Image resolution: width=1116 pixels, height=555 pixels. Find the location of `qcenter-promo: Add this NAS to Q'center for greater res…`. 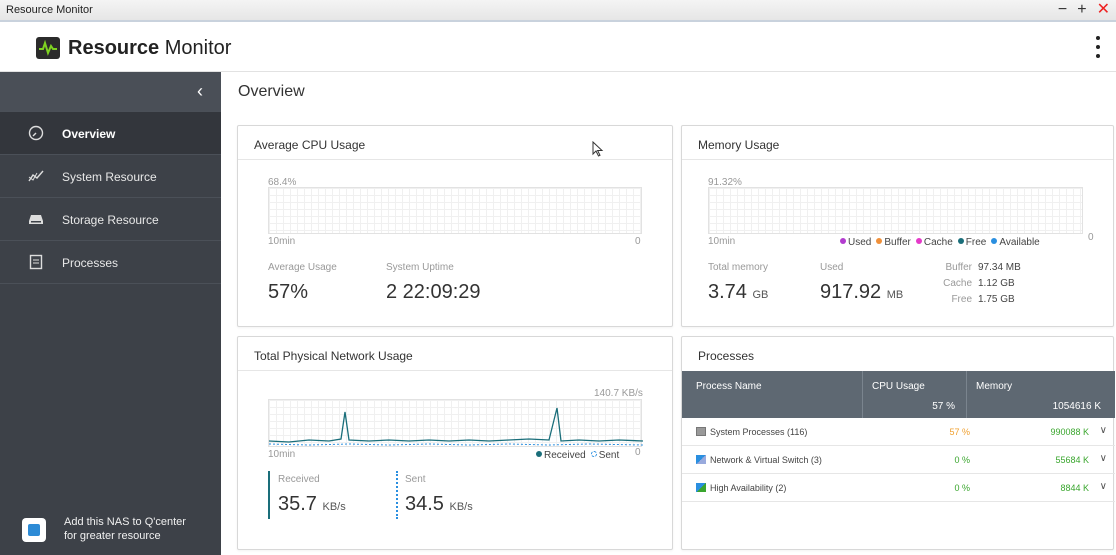

qcenter-promo: Add this NAS to Q'center for greater res… is located at coordinates (110, 530).